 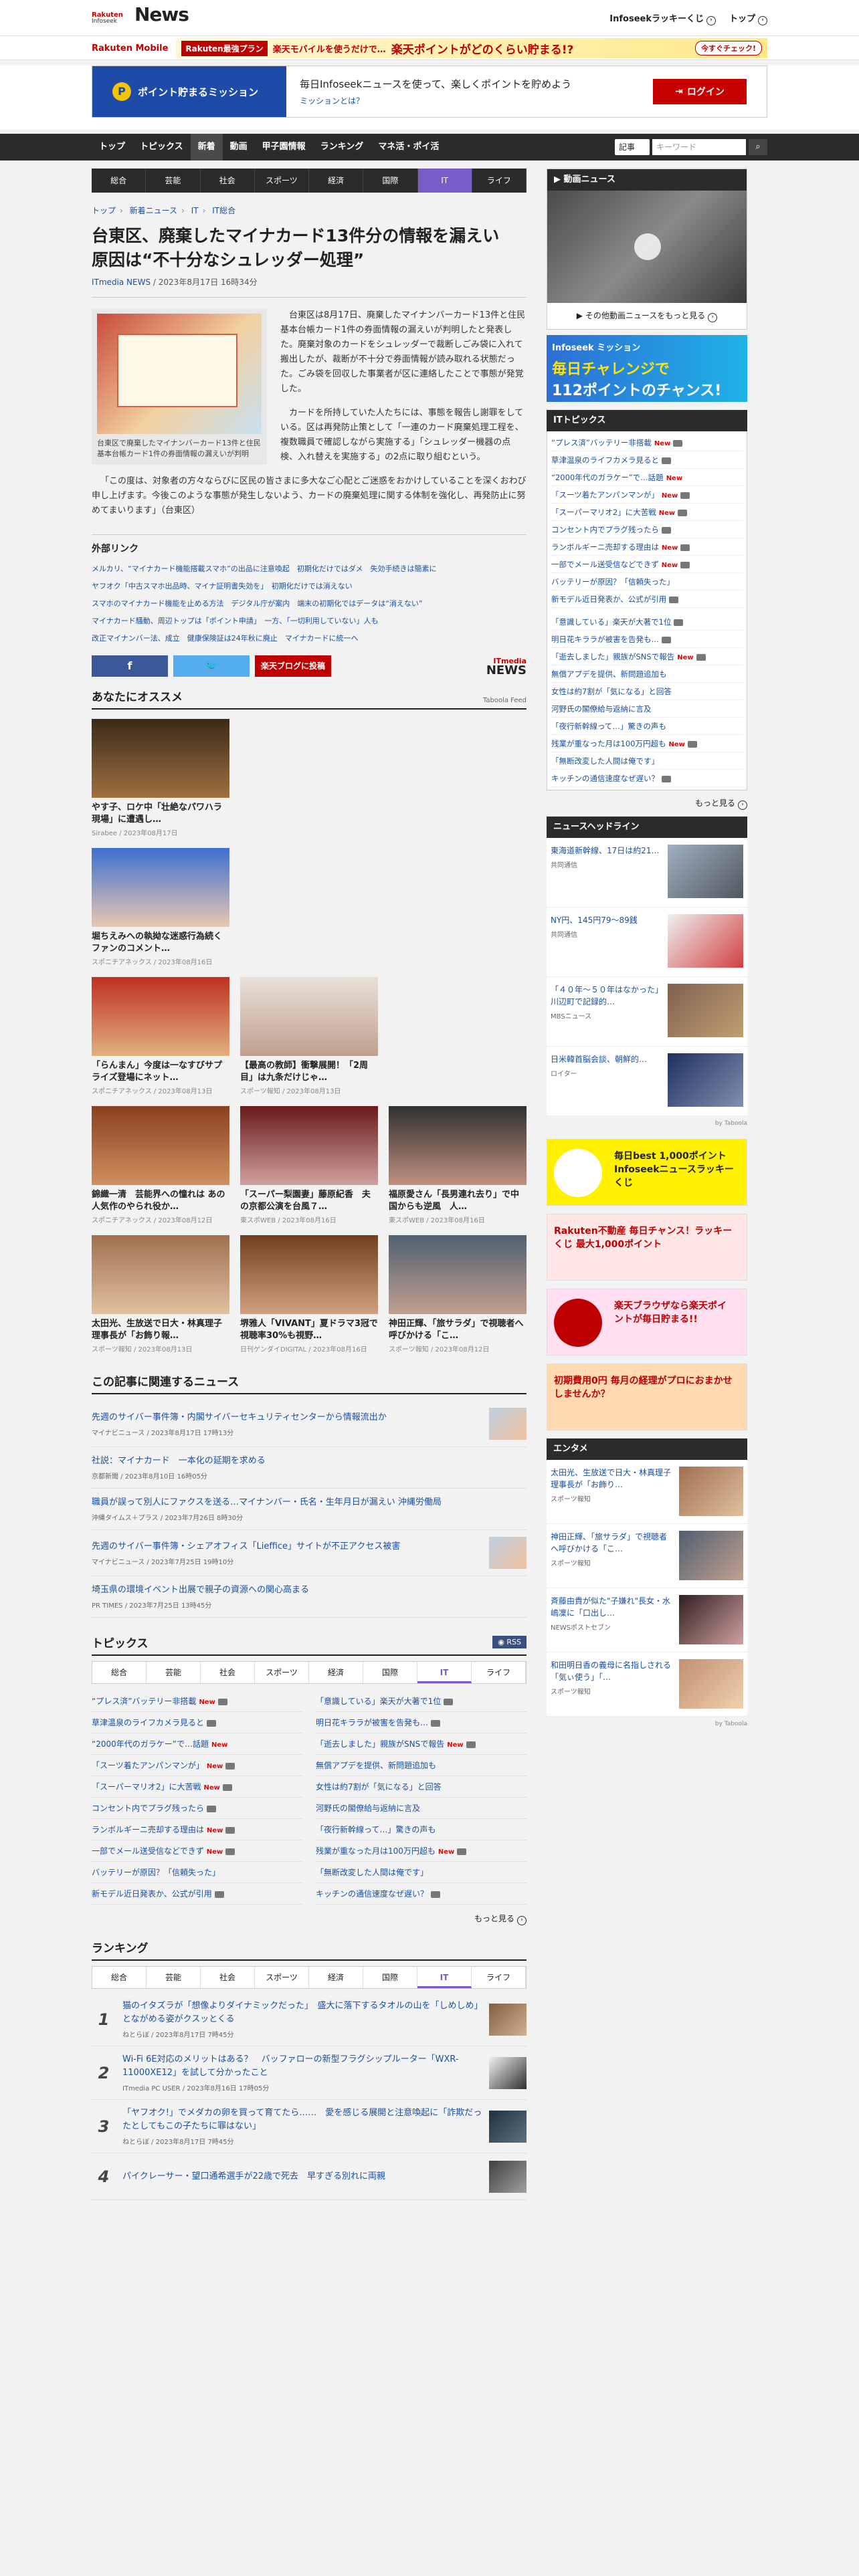 I want to click on it-topic-item: 草津温泉のライフカメラ見ると, so click(x=647, y=460).